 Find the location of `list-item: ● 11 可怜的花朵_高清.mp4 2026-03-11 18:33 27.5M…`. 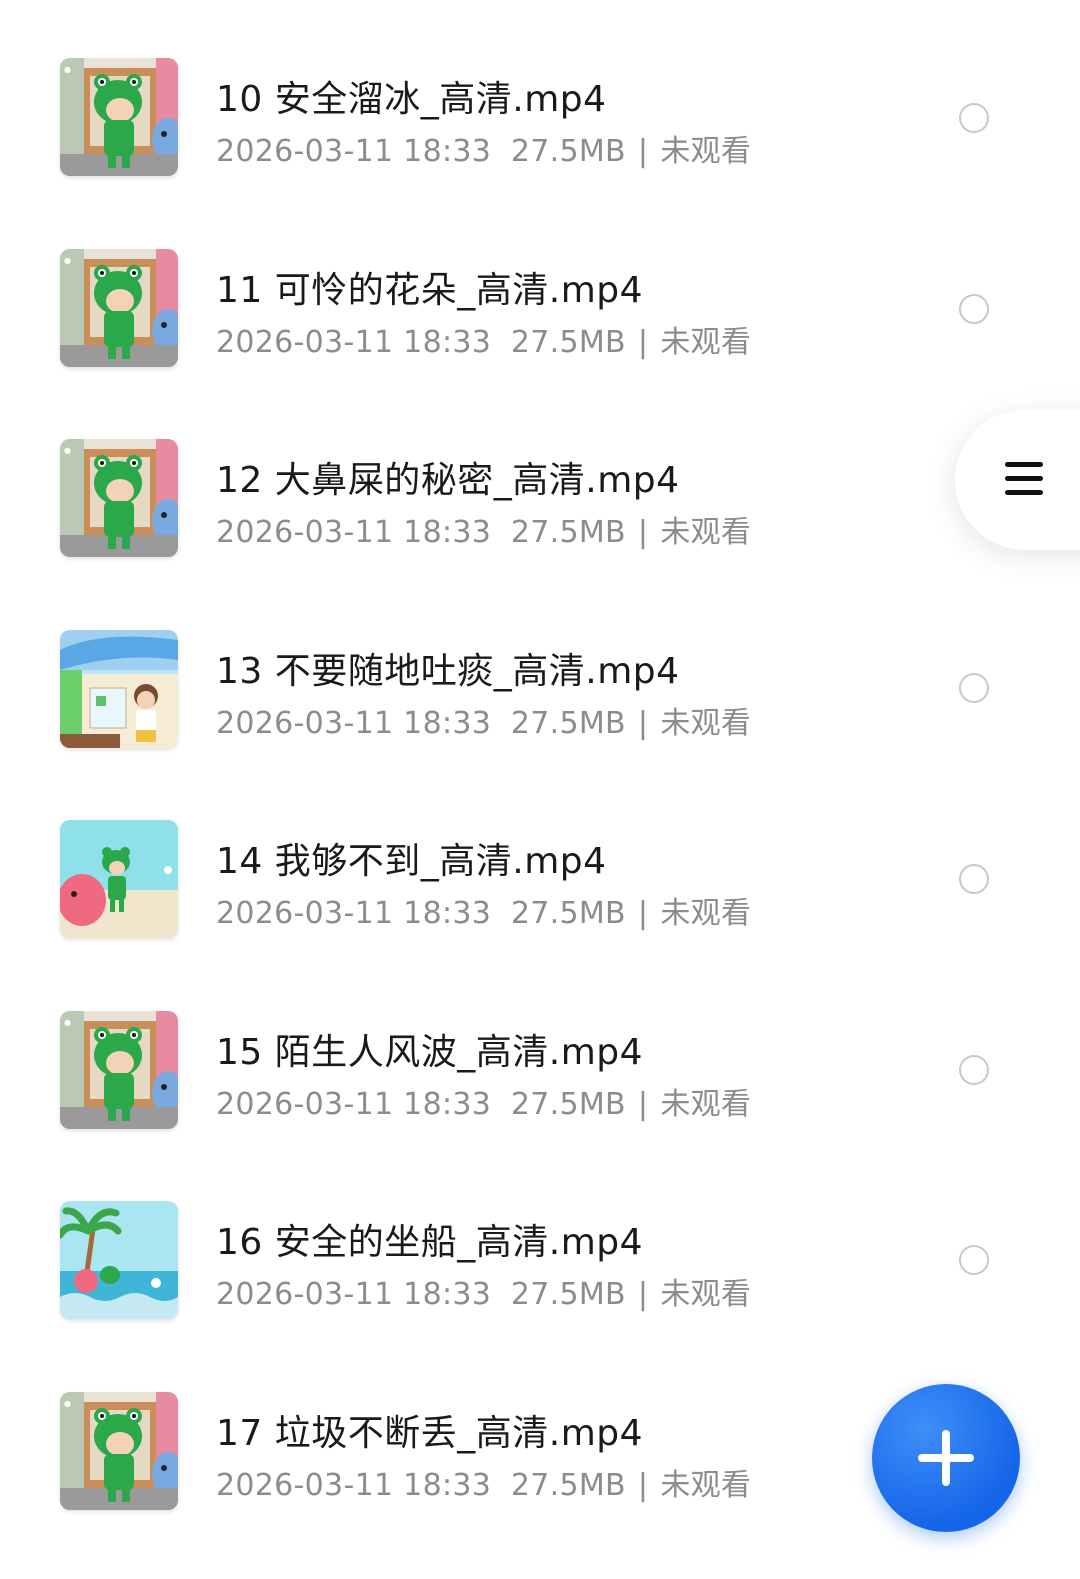

list-item: ● 11 可怜的花朵_高清.mp4 2026-03-11 18:33 27.5M… is located at coordinates (540, 308).